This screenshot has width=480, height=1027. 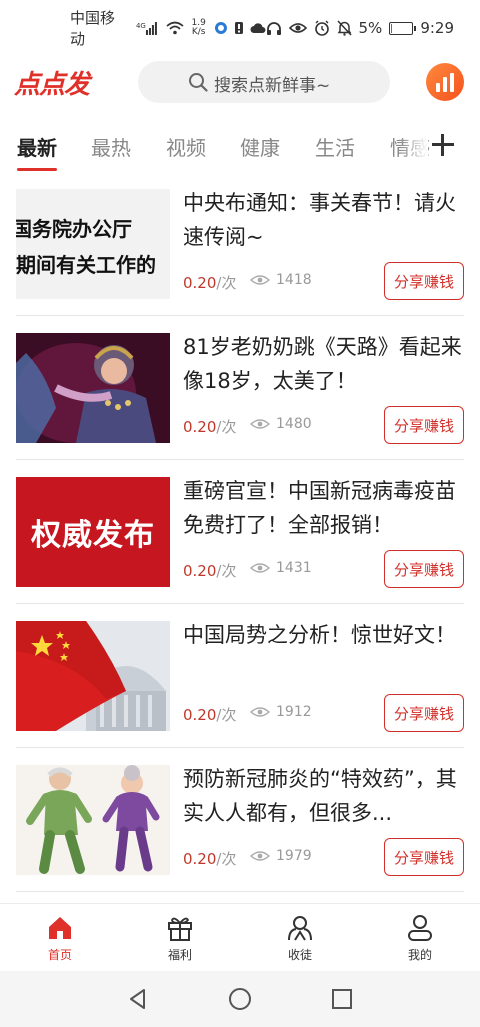 What do you see at coordinates (321, 28) in the screenshot?
I see `alarm-icon` at bounding box center [321, 28].